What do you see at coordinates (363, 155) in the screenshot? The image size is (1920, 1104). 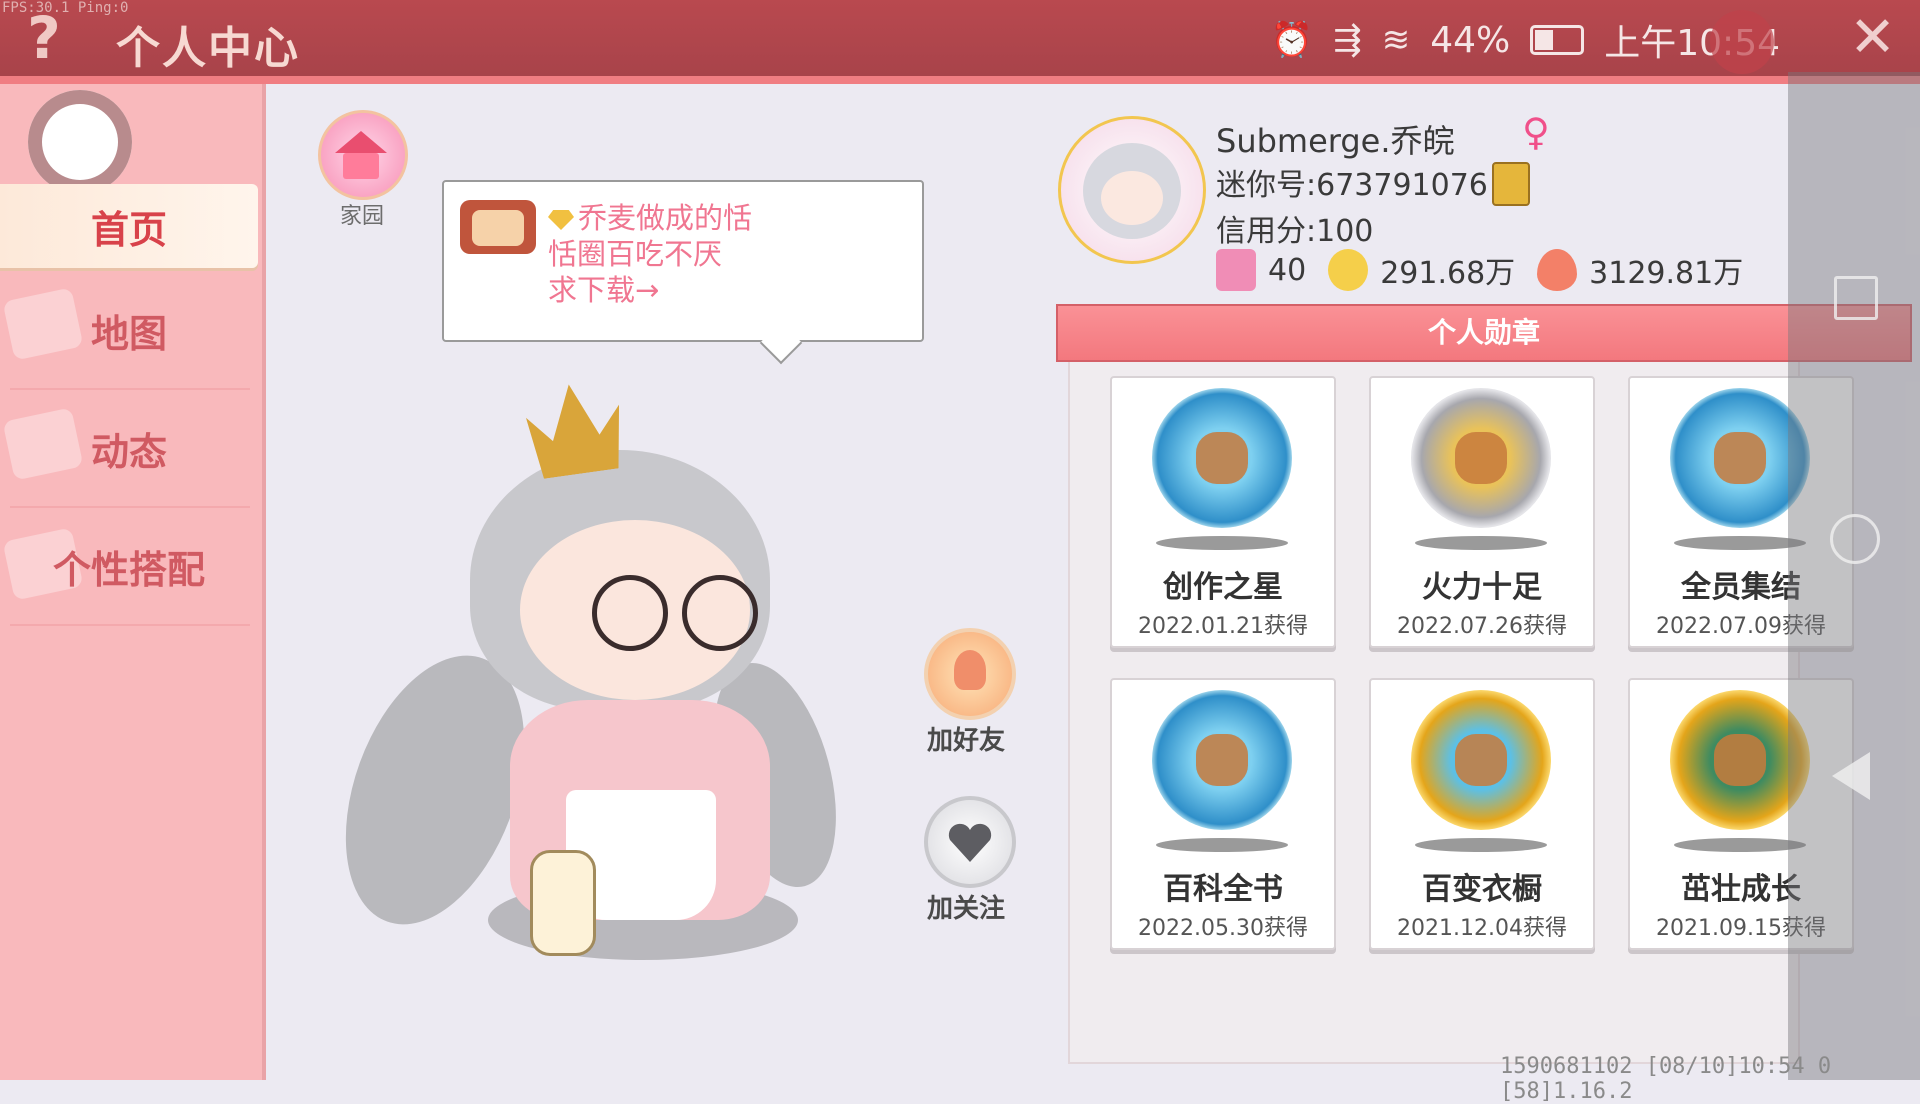 I see `home-garden-button` at bounding box center [363, 155].